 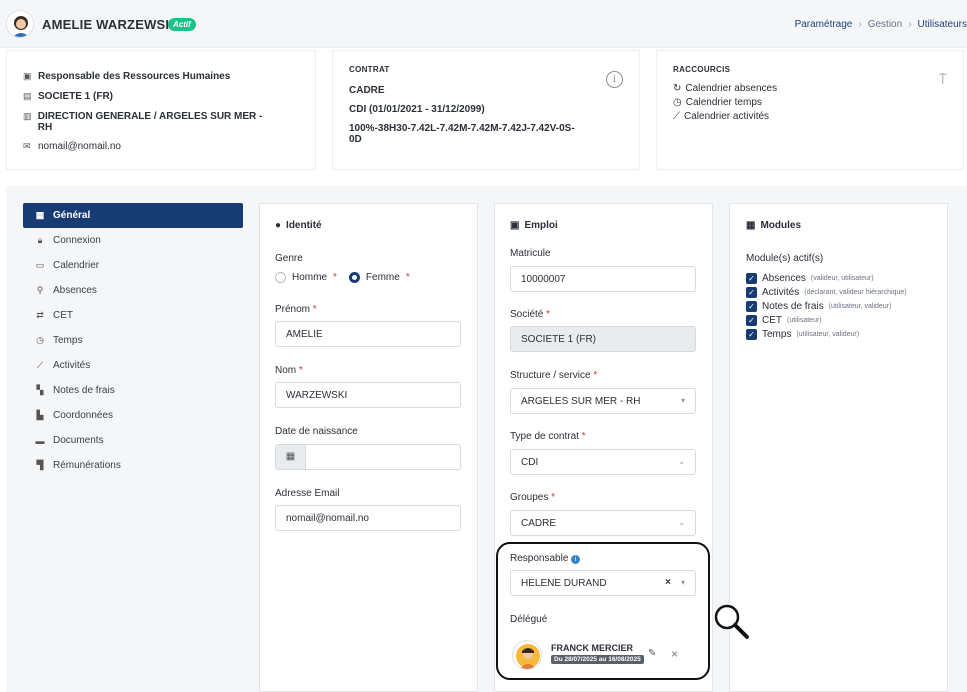 What do you see at coordinates (824, 24) in the screenshot?
I see `breadcrumb-parametrage: Paramétrage` at bounding box center [824, 24].